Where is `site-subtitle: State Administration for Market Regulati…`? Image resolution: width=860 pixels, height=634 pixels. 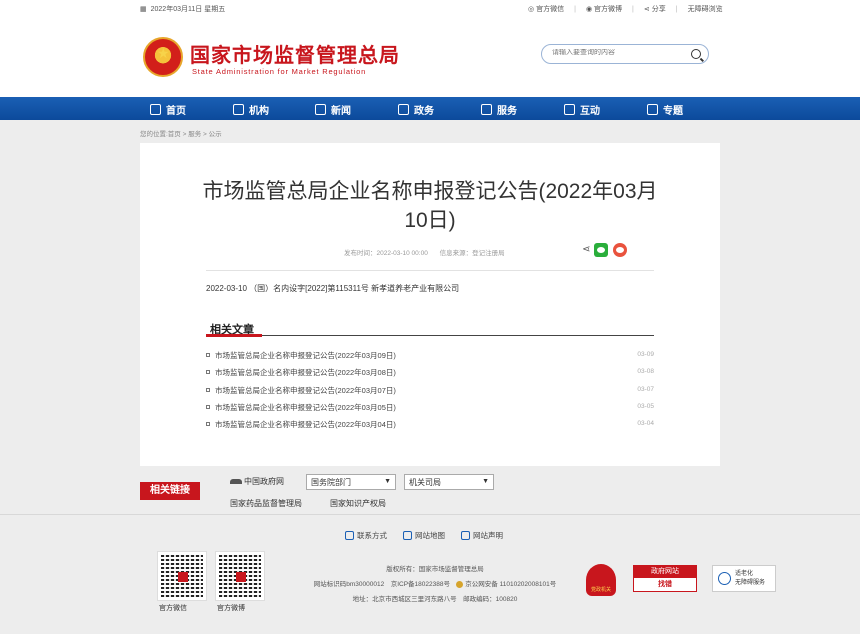 site-subtitle: State Administration for Market Regulati… is located at coordinates (279, 71).